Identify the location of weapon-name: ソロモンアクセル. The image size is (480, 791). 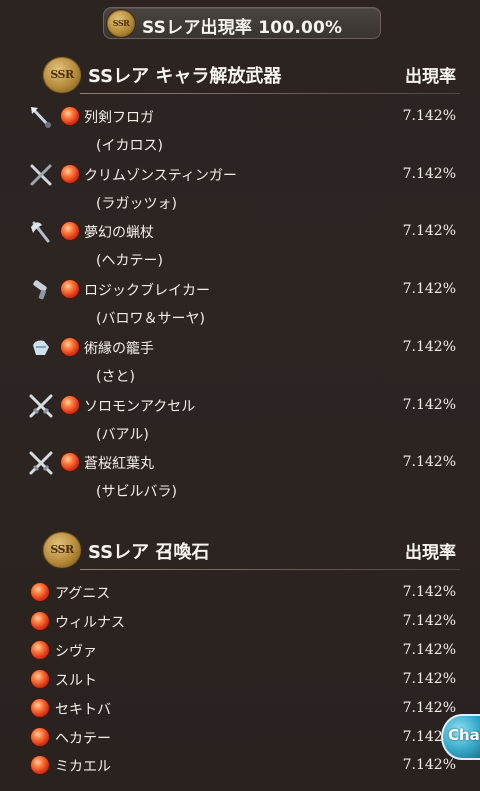
(140, 407).